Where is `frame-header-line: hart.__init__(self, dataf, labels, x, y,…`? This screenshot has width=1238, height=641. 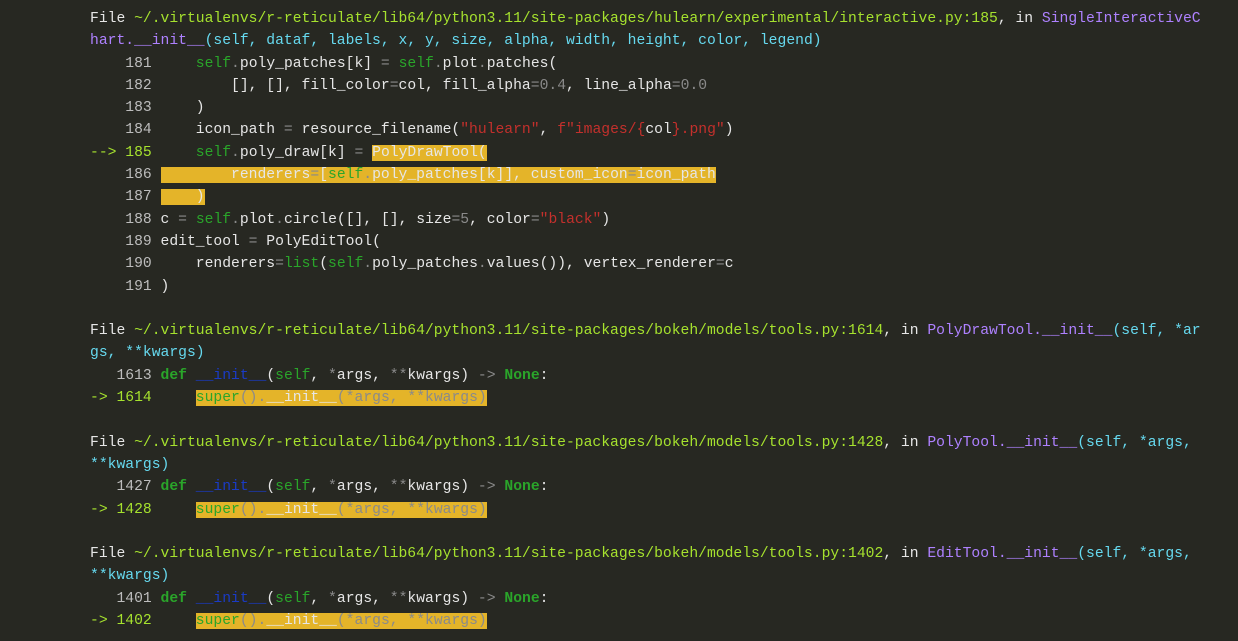
frame-header-line: hart.__init__(self, dataf, labels, x, y,… is located at coordinates (660, 41).